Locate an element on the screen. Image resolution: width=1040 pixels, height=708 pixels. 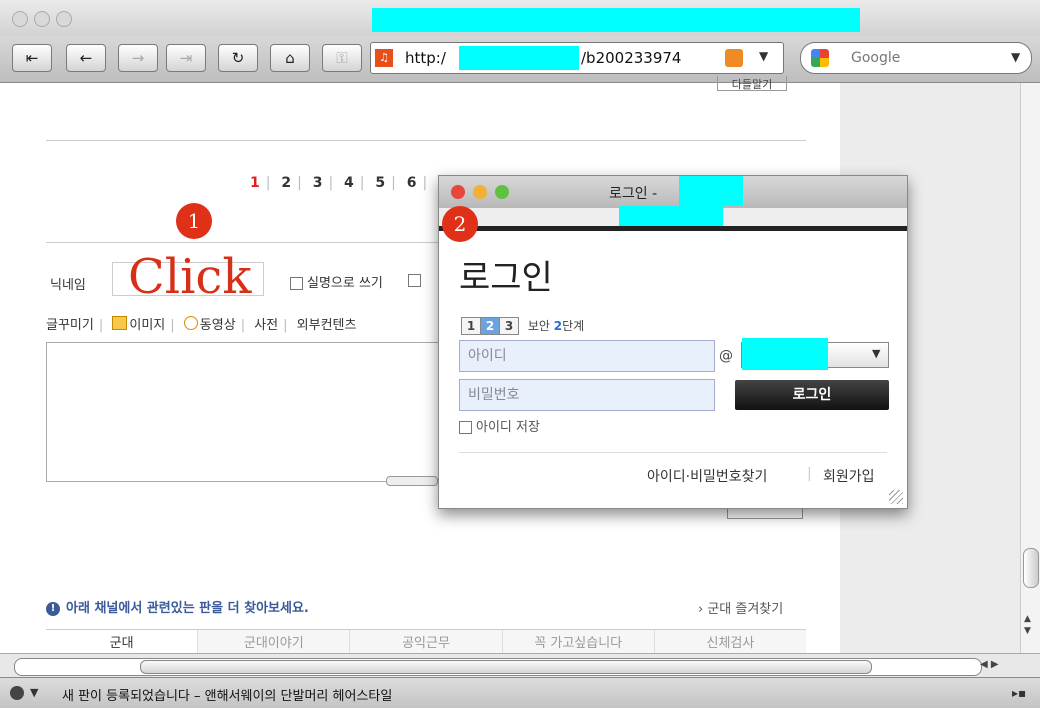
last-page-icon: ⇥ is located at coordinates (186, 58).